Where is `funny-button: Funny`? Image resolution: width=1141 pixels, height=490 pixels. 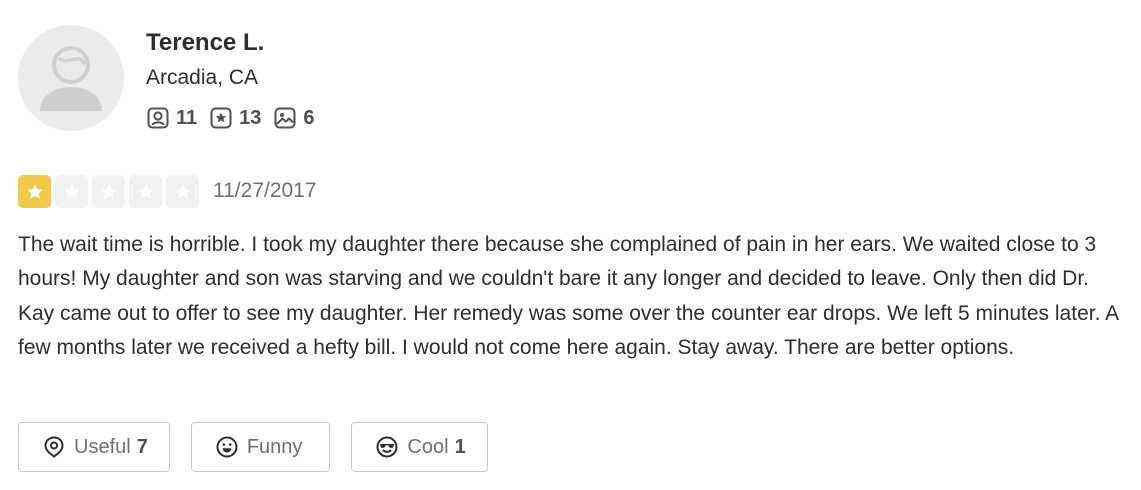 funny-button: Funny is located at coordinates (260, 447).